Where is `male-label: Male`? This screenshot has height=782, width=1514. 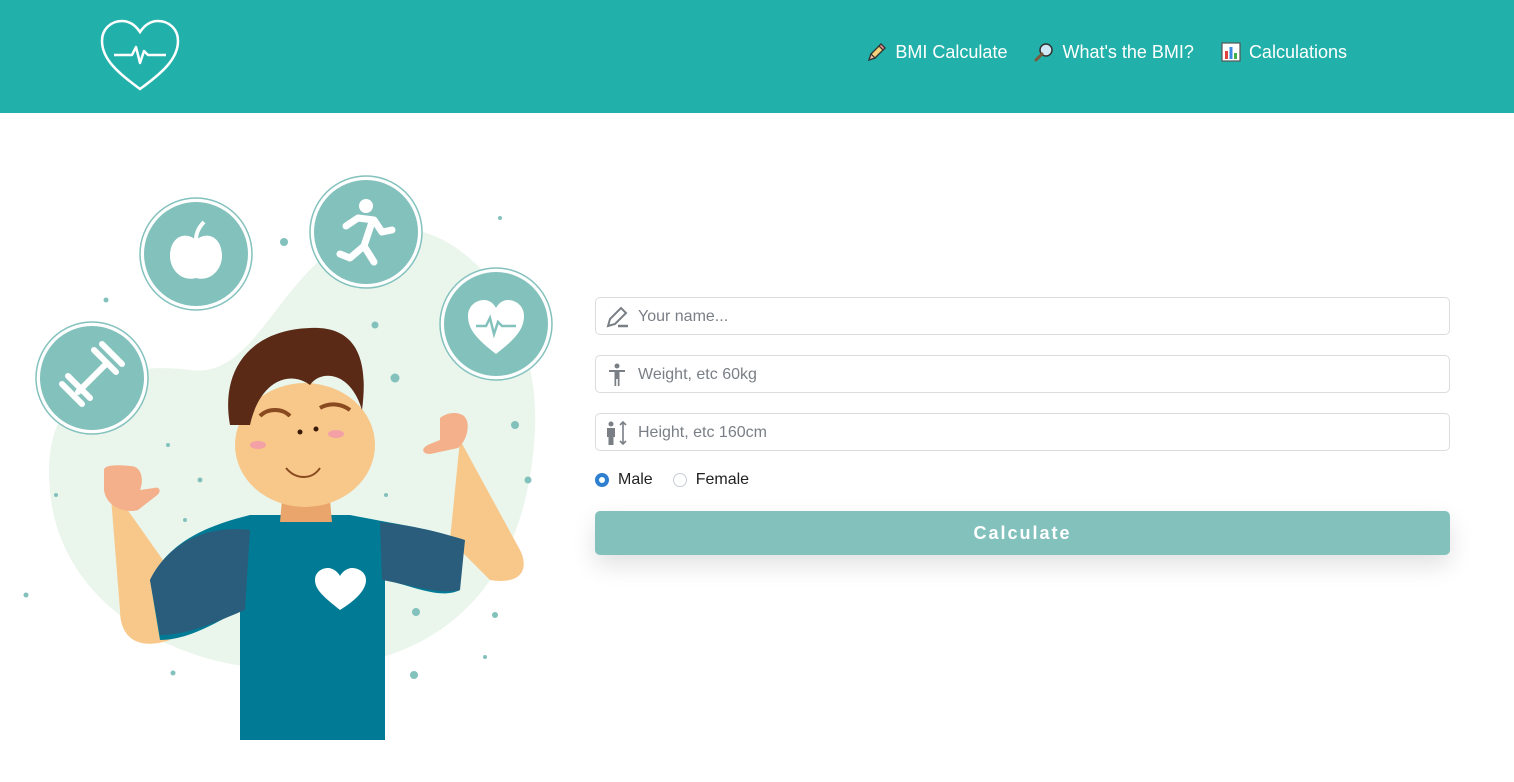 male-label: Male is located at coordinates (635, 479).